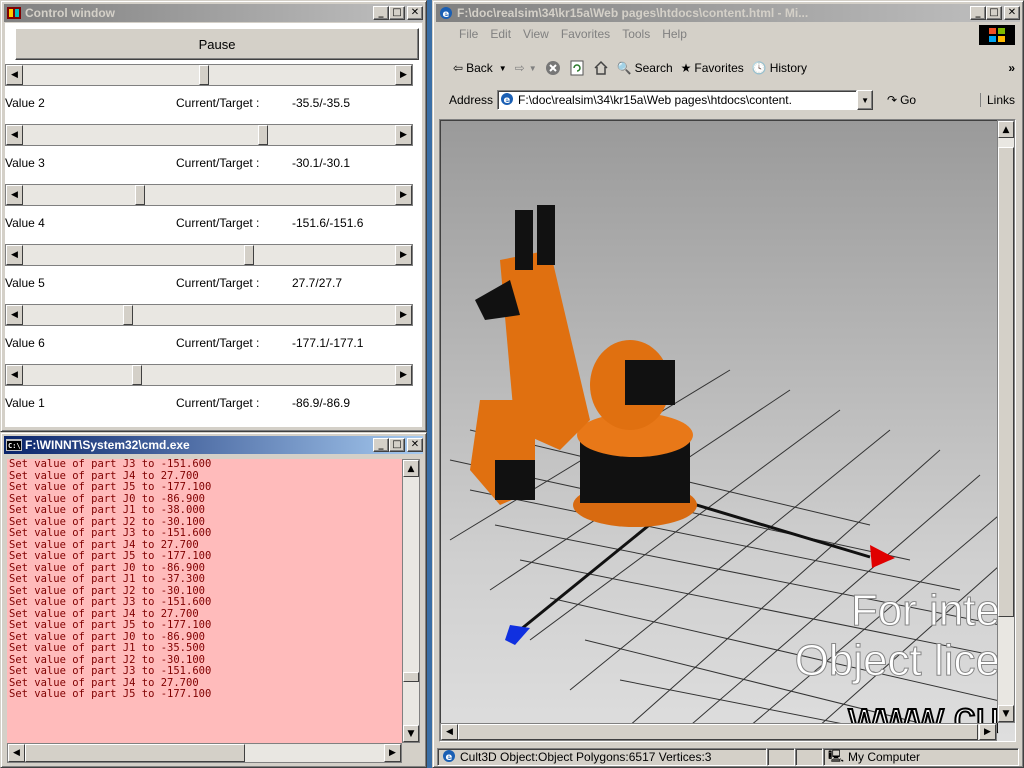  Describe the element at coordinates (519, 68) in the screenshot. I see `forward-arrow-icon: ⇨` at that location.